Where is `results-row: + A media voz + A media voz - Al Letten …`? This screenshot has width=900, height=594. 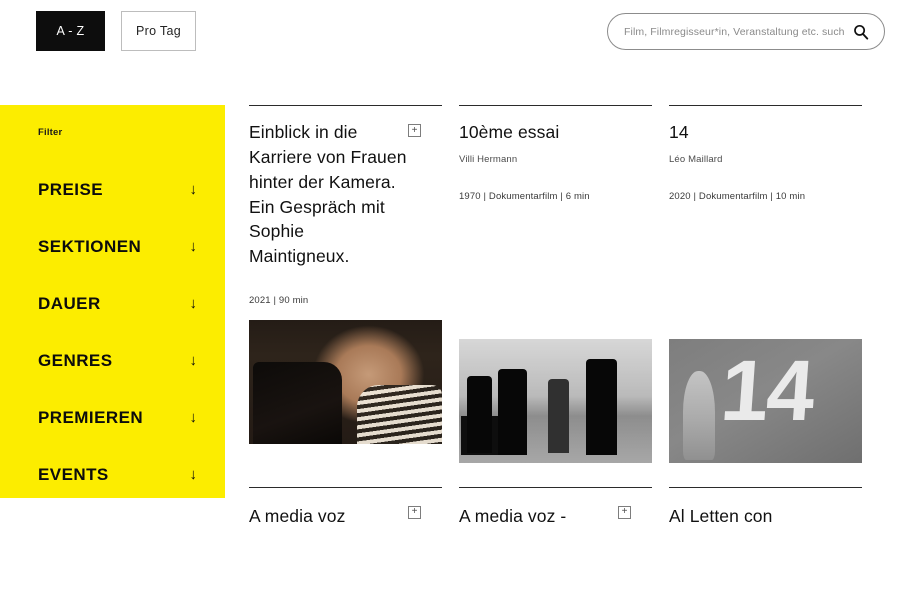
results-row: + A media voz + A media voz - Al Letten … is located at coordinates (569, 507).